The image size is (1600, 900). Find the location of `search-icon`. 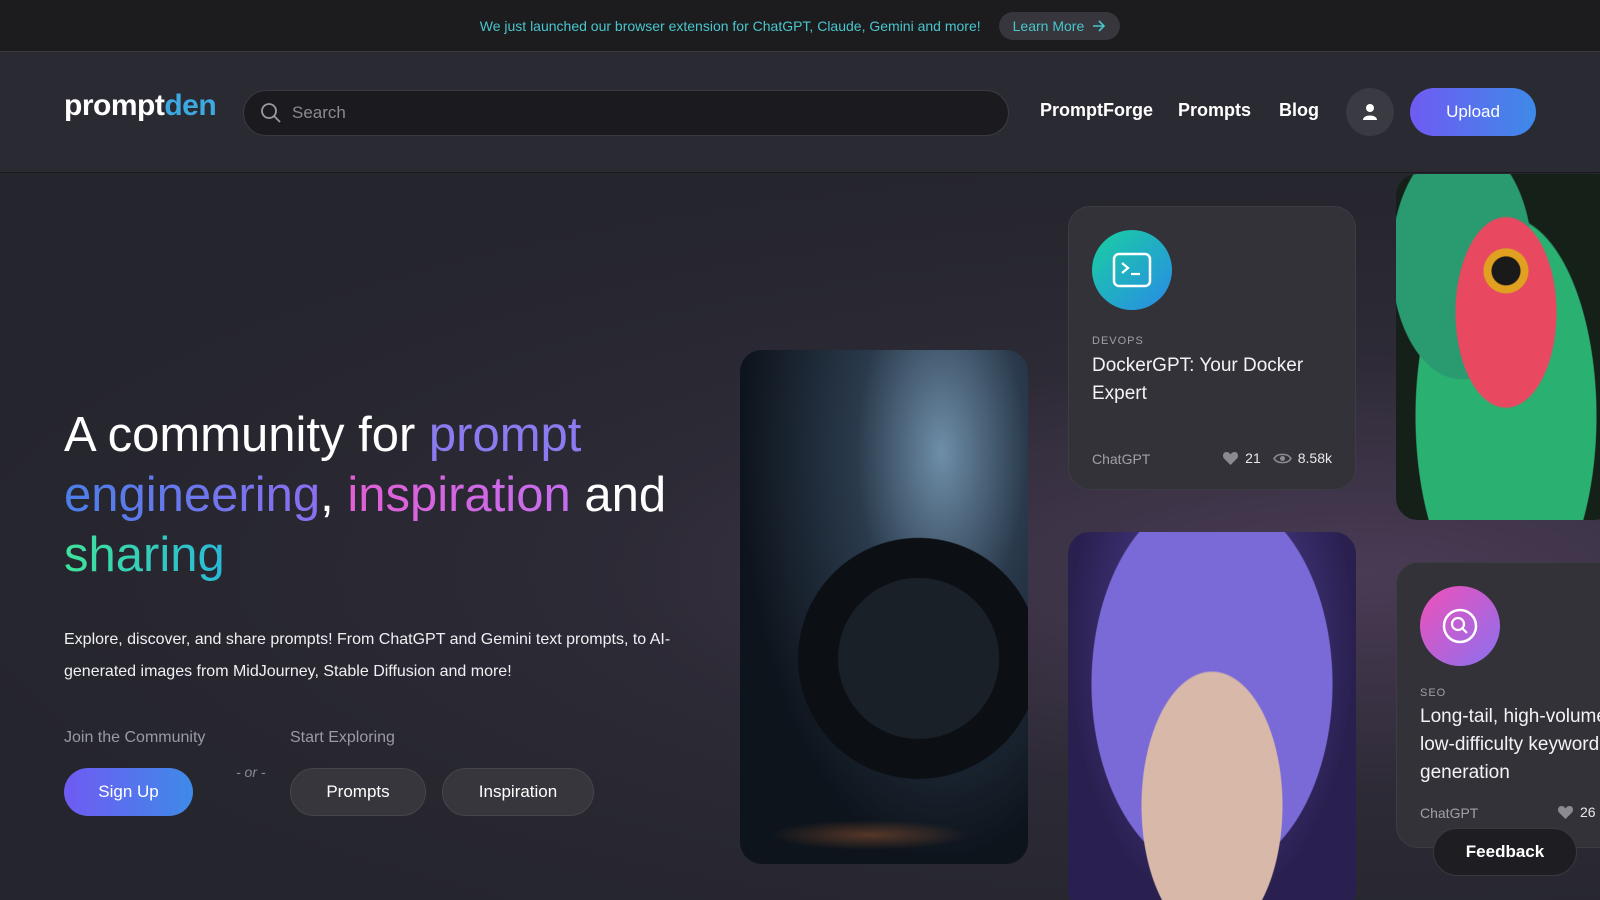

search-icon is located at coordinates (271, 113).